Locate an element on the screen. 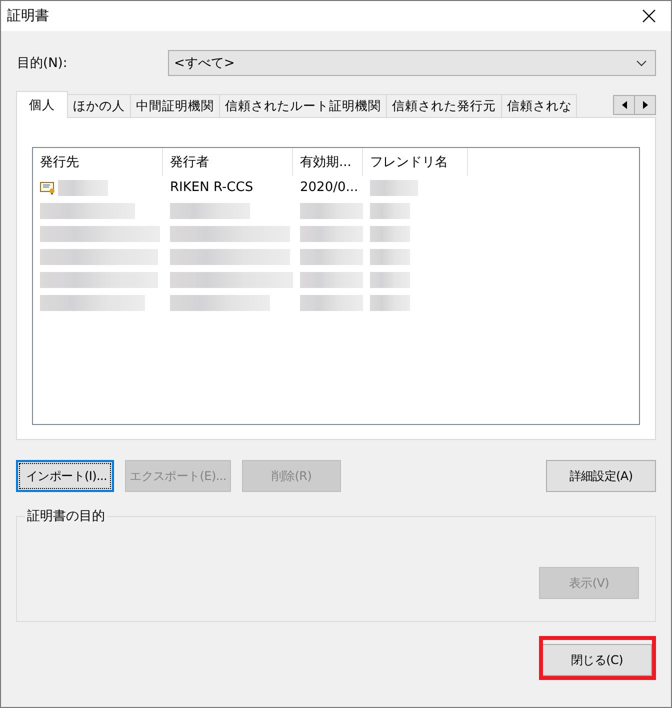  scroll-left-button is located at coordinates (624, 105).